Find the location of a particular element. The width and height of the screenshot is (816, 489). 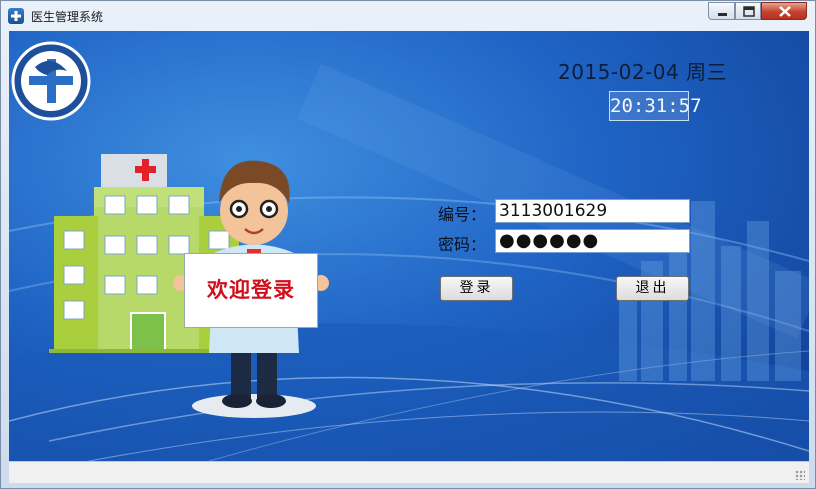

current-date: 2015-02-04 周三 is located at coordinates (642, 70).